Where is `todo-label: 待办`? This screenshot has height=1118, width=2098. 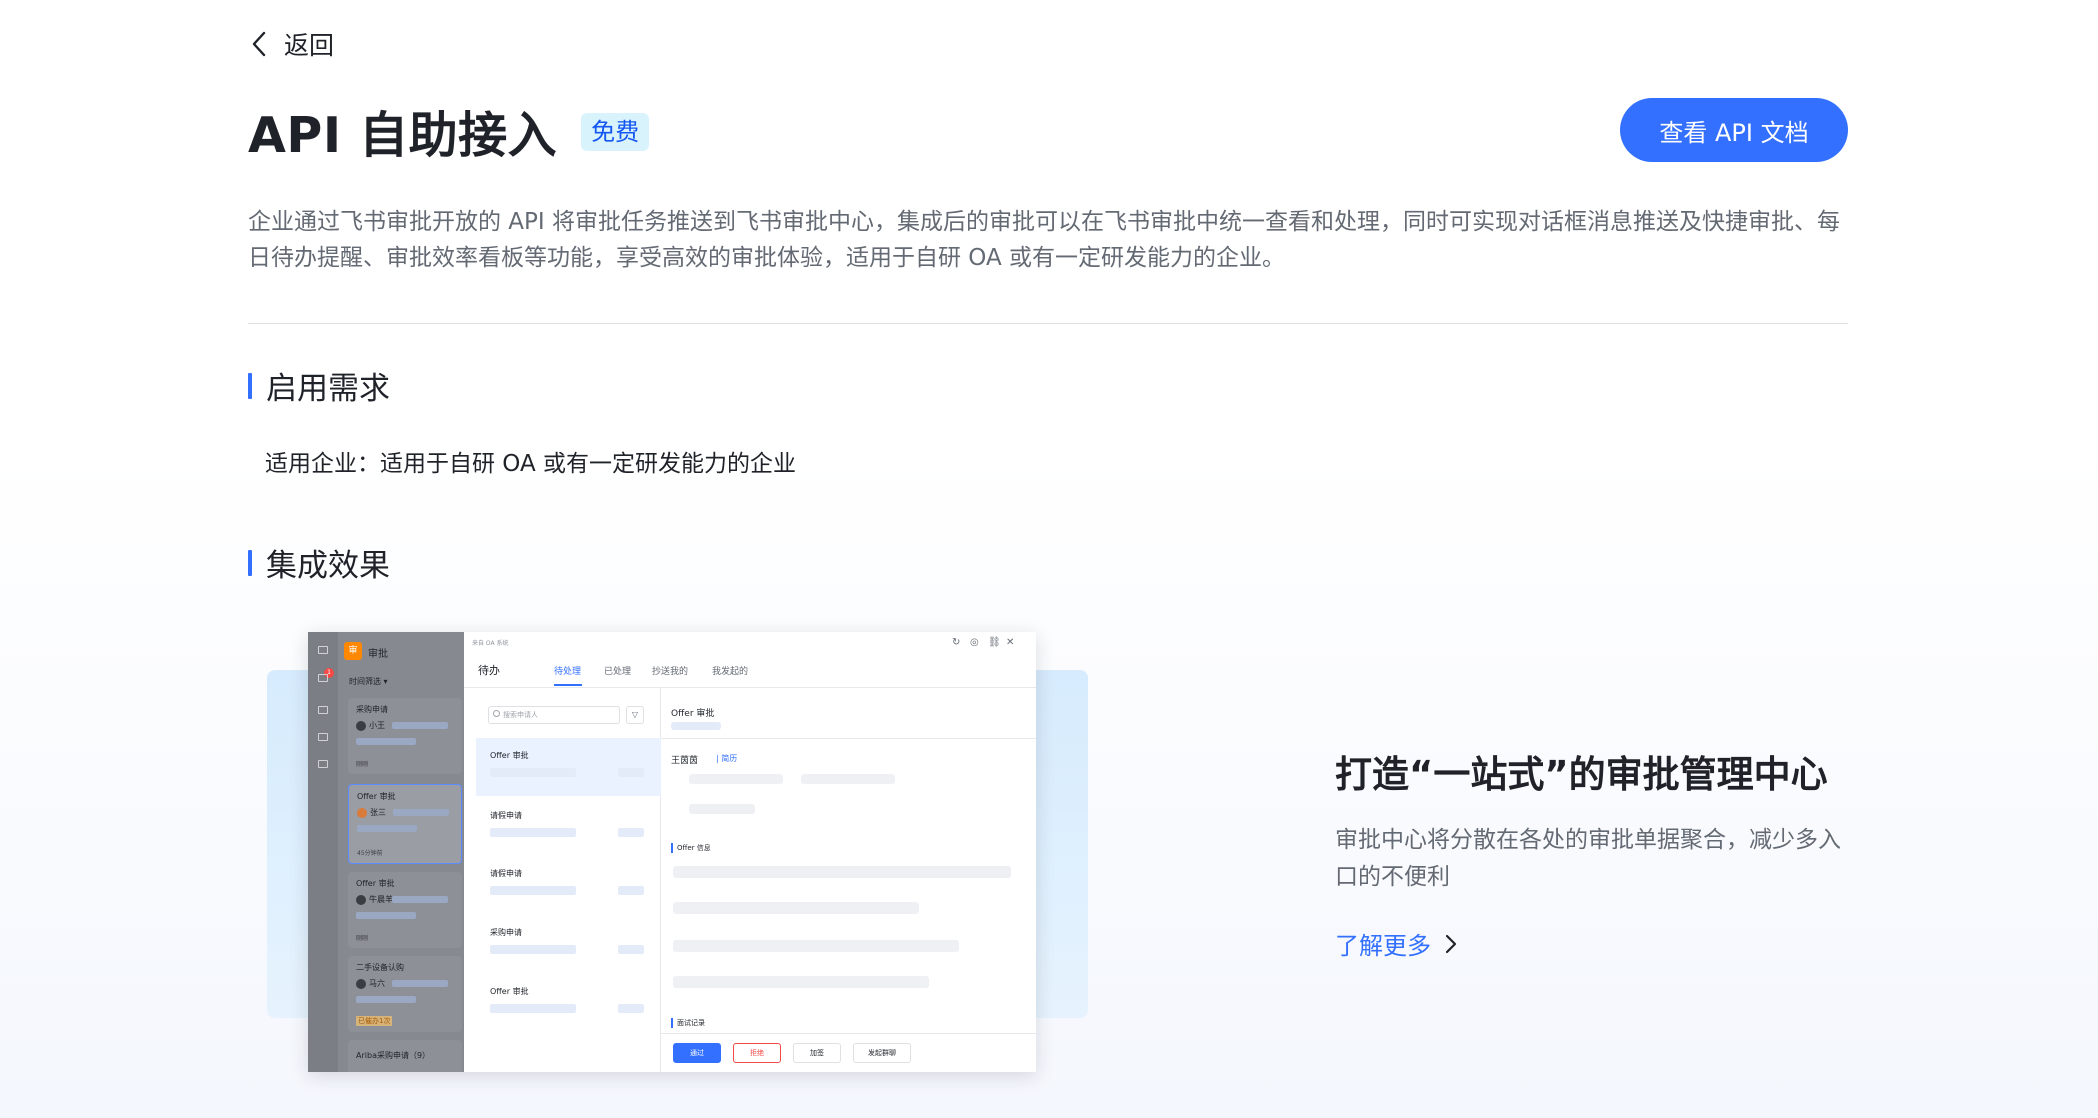 todo-label: 待办 is located at coordinates (489, 670).